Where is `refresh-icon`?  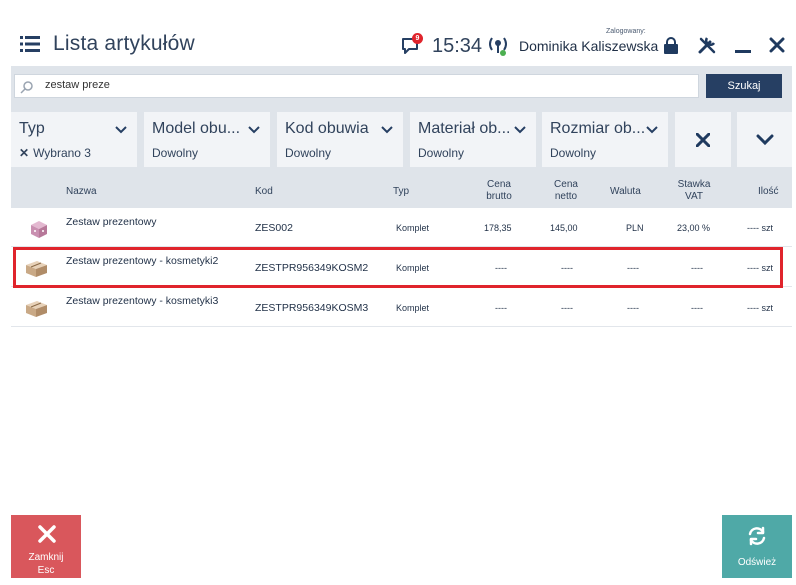 refresh-icon is located at coordinates (757, 536).